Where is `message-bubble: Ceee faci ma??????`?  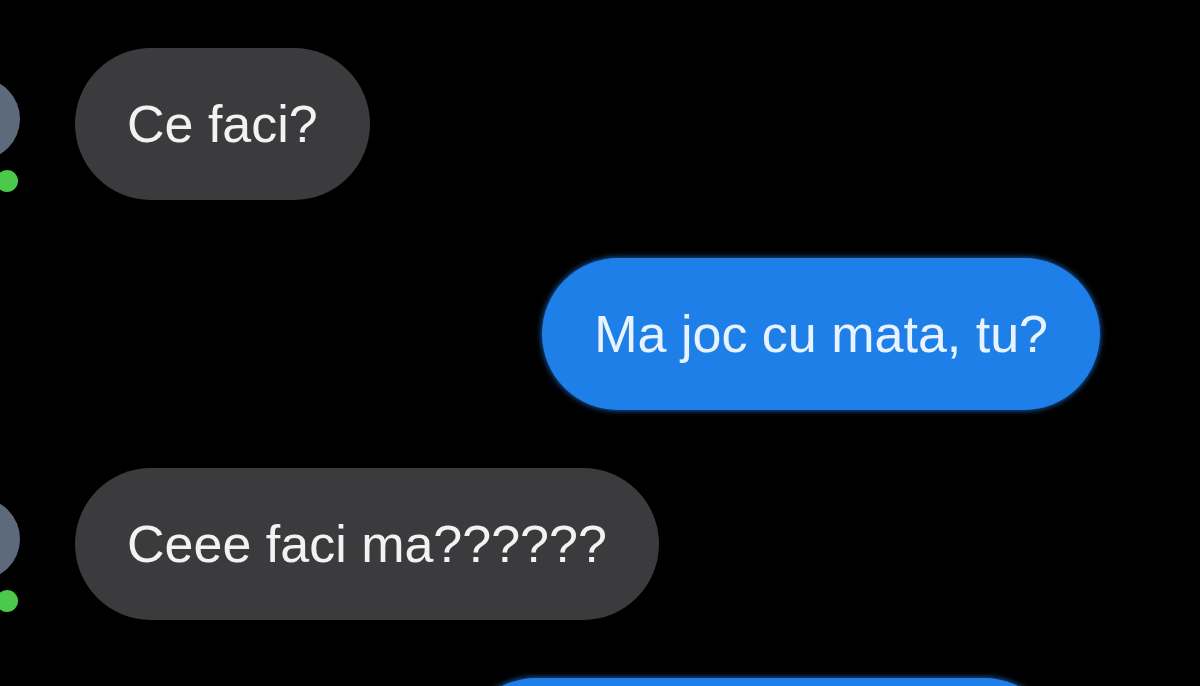 message-bubble: Ceee faci ma?????? is located at coordinates (367, 544).